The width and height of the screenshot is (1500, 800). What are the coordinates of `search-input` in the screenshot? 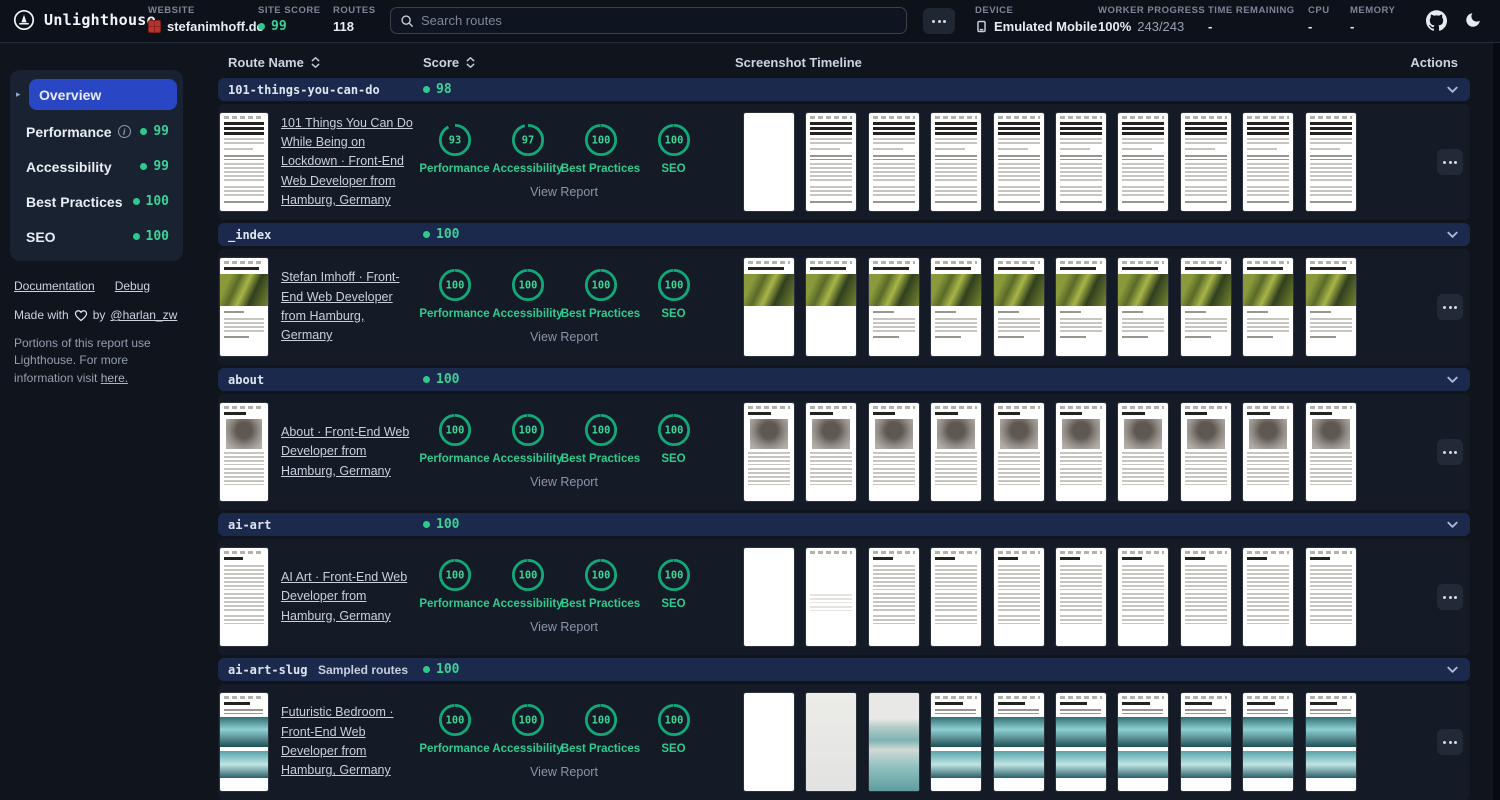 It's located at (659, 20).